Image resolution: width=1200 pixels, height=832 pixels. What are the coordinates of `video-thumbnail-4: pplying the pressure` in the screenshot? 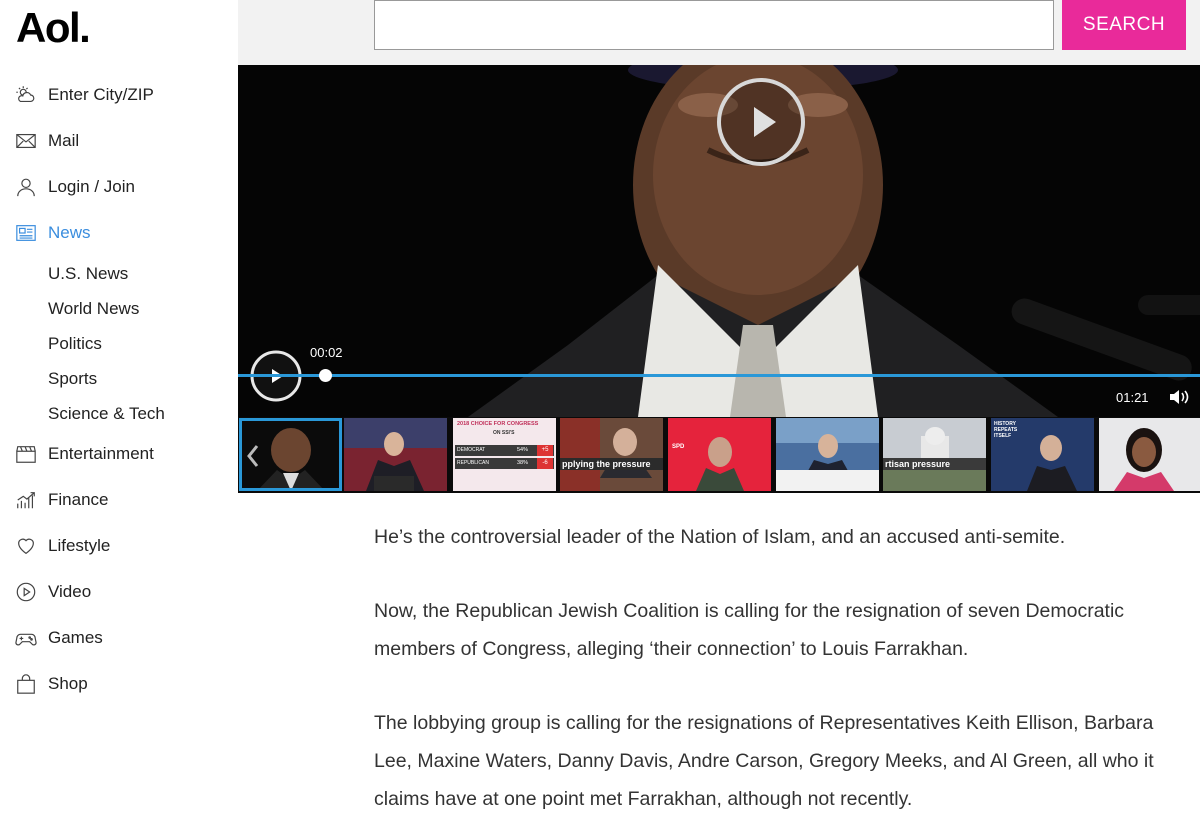 It's located at (611, 454).